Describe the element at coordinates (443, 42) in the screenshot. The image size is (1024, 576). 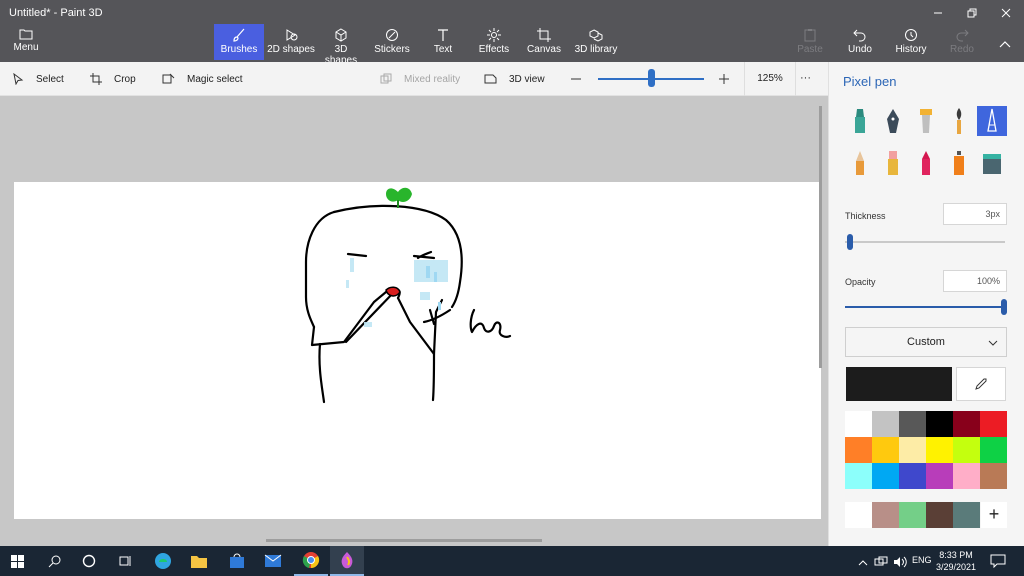
I see `tab-text: Text` at that location.